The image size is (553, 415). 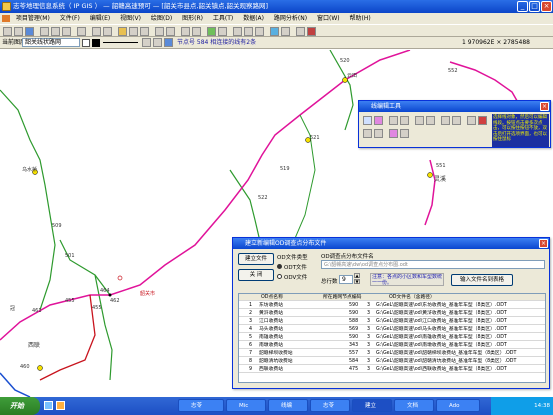 What do you see at coordinates (393, 133) in the screenshot?
I see `join-icon` at bounding box center [393, 133].